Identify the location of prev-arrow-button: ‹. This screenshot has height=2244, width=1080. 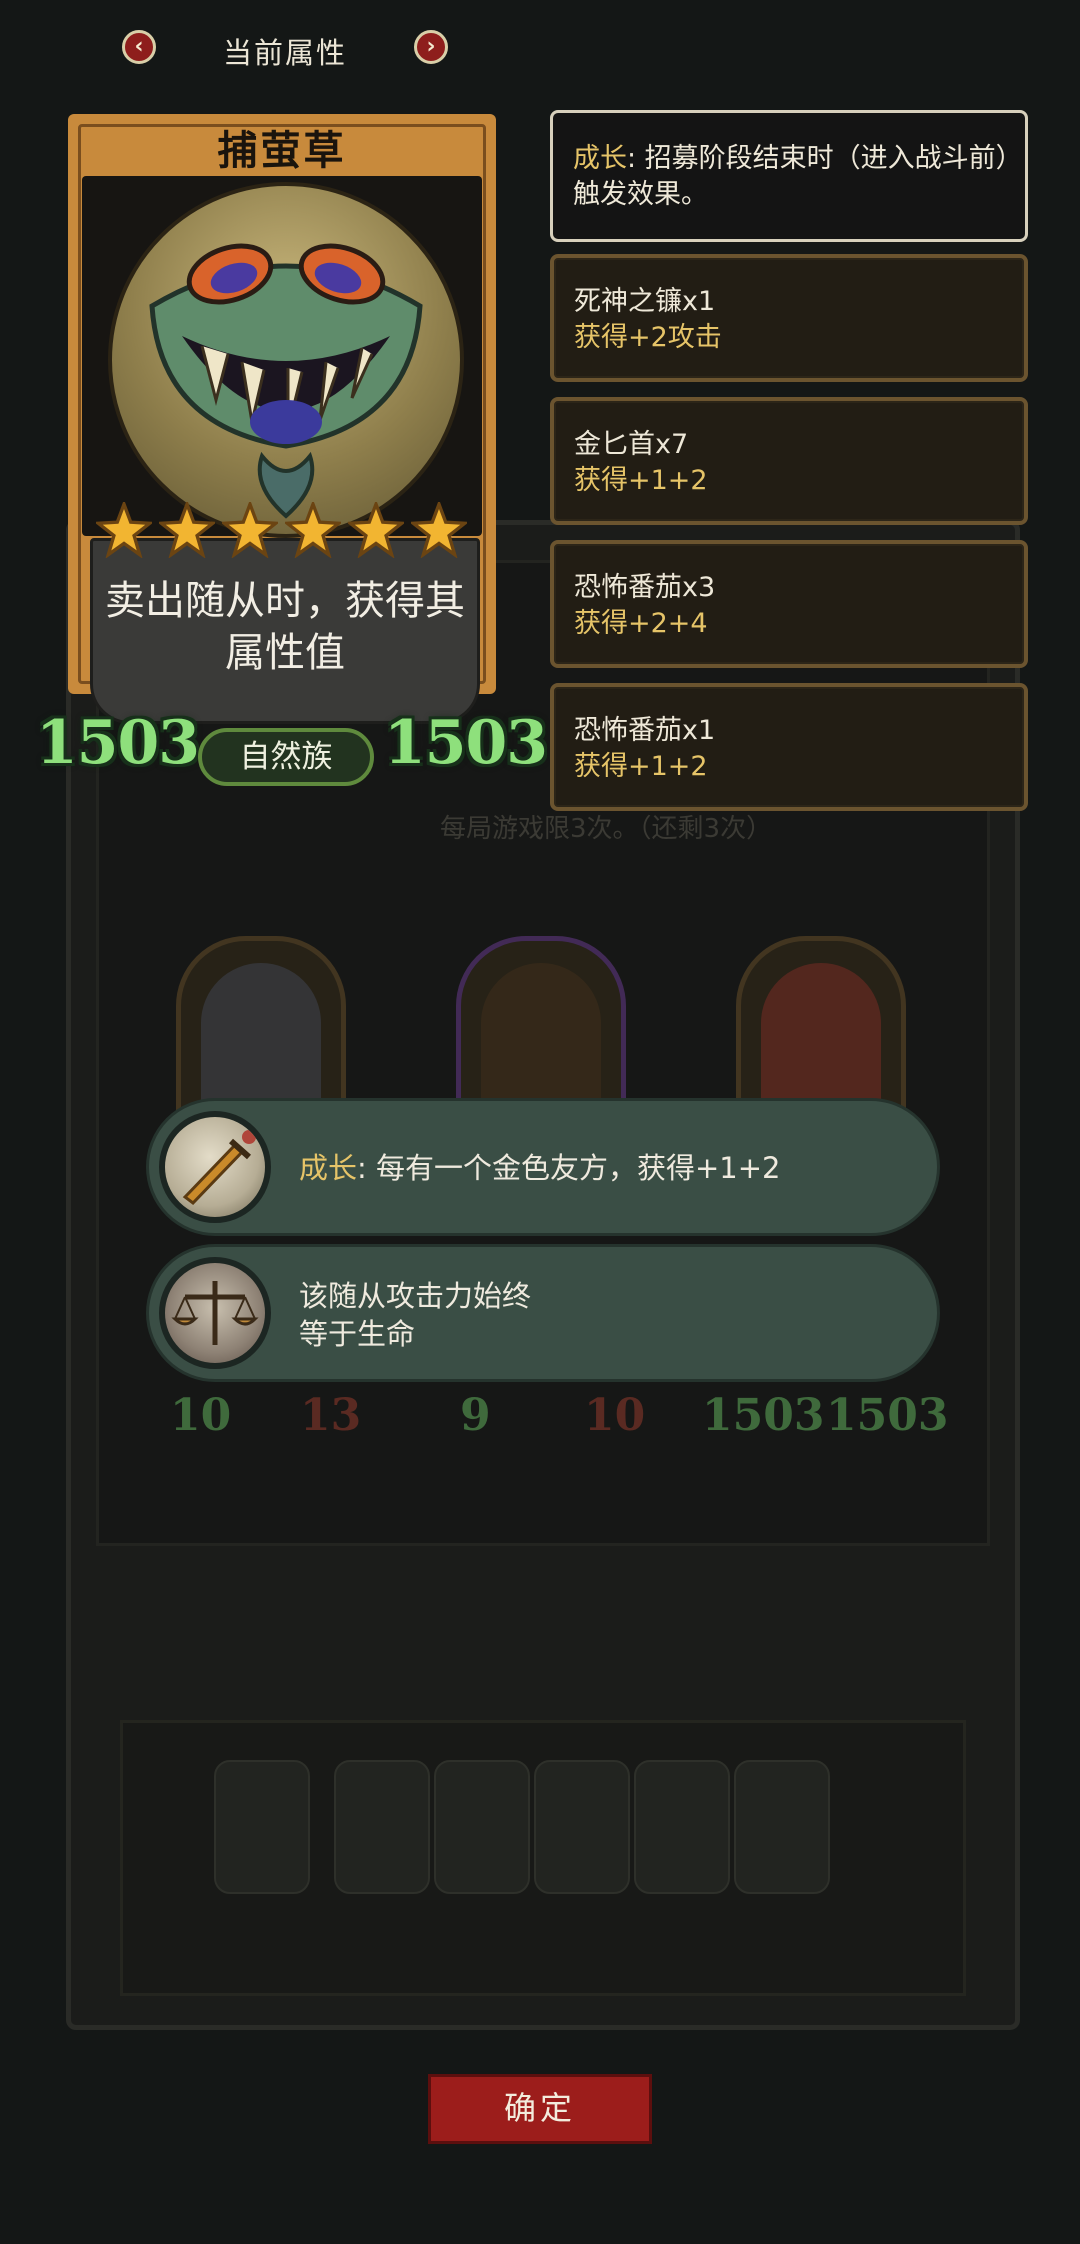
(139, 47).